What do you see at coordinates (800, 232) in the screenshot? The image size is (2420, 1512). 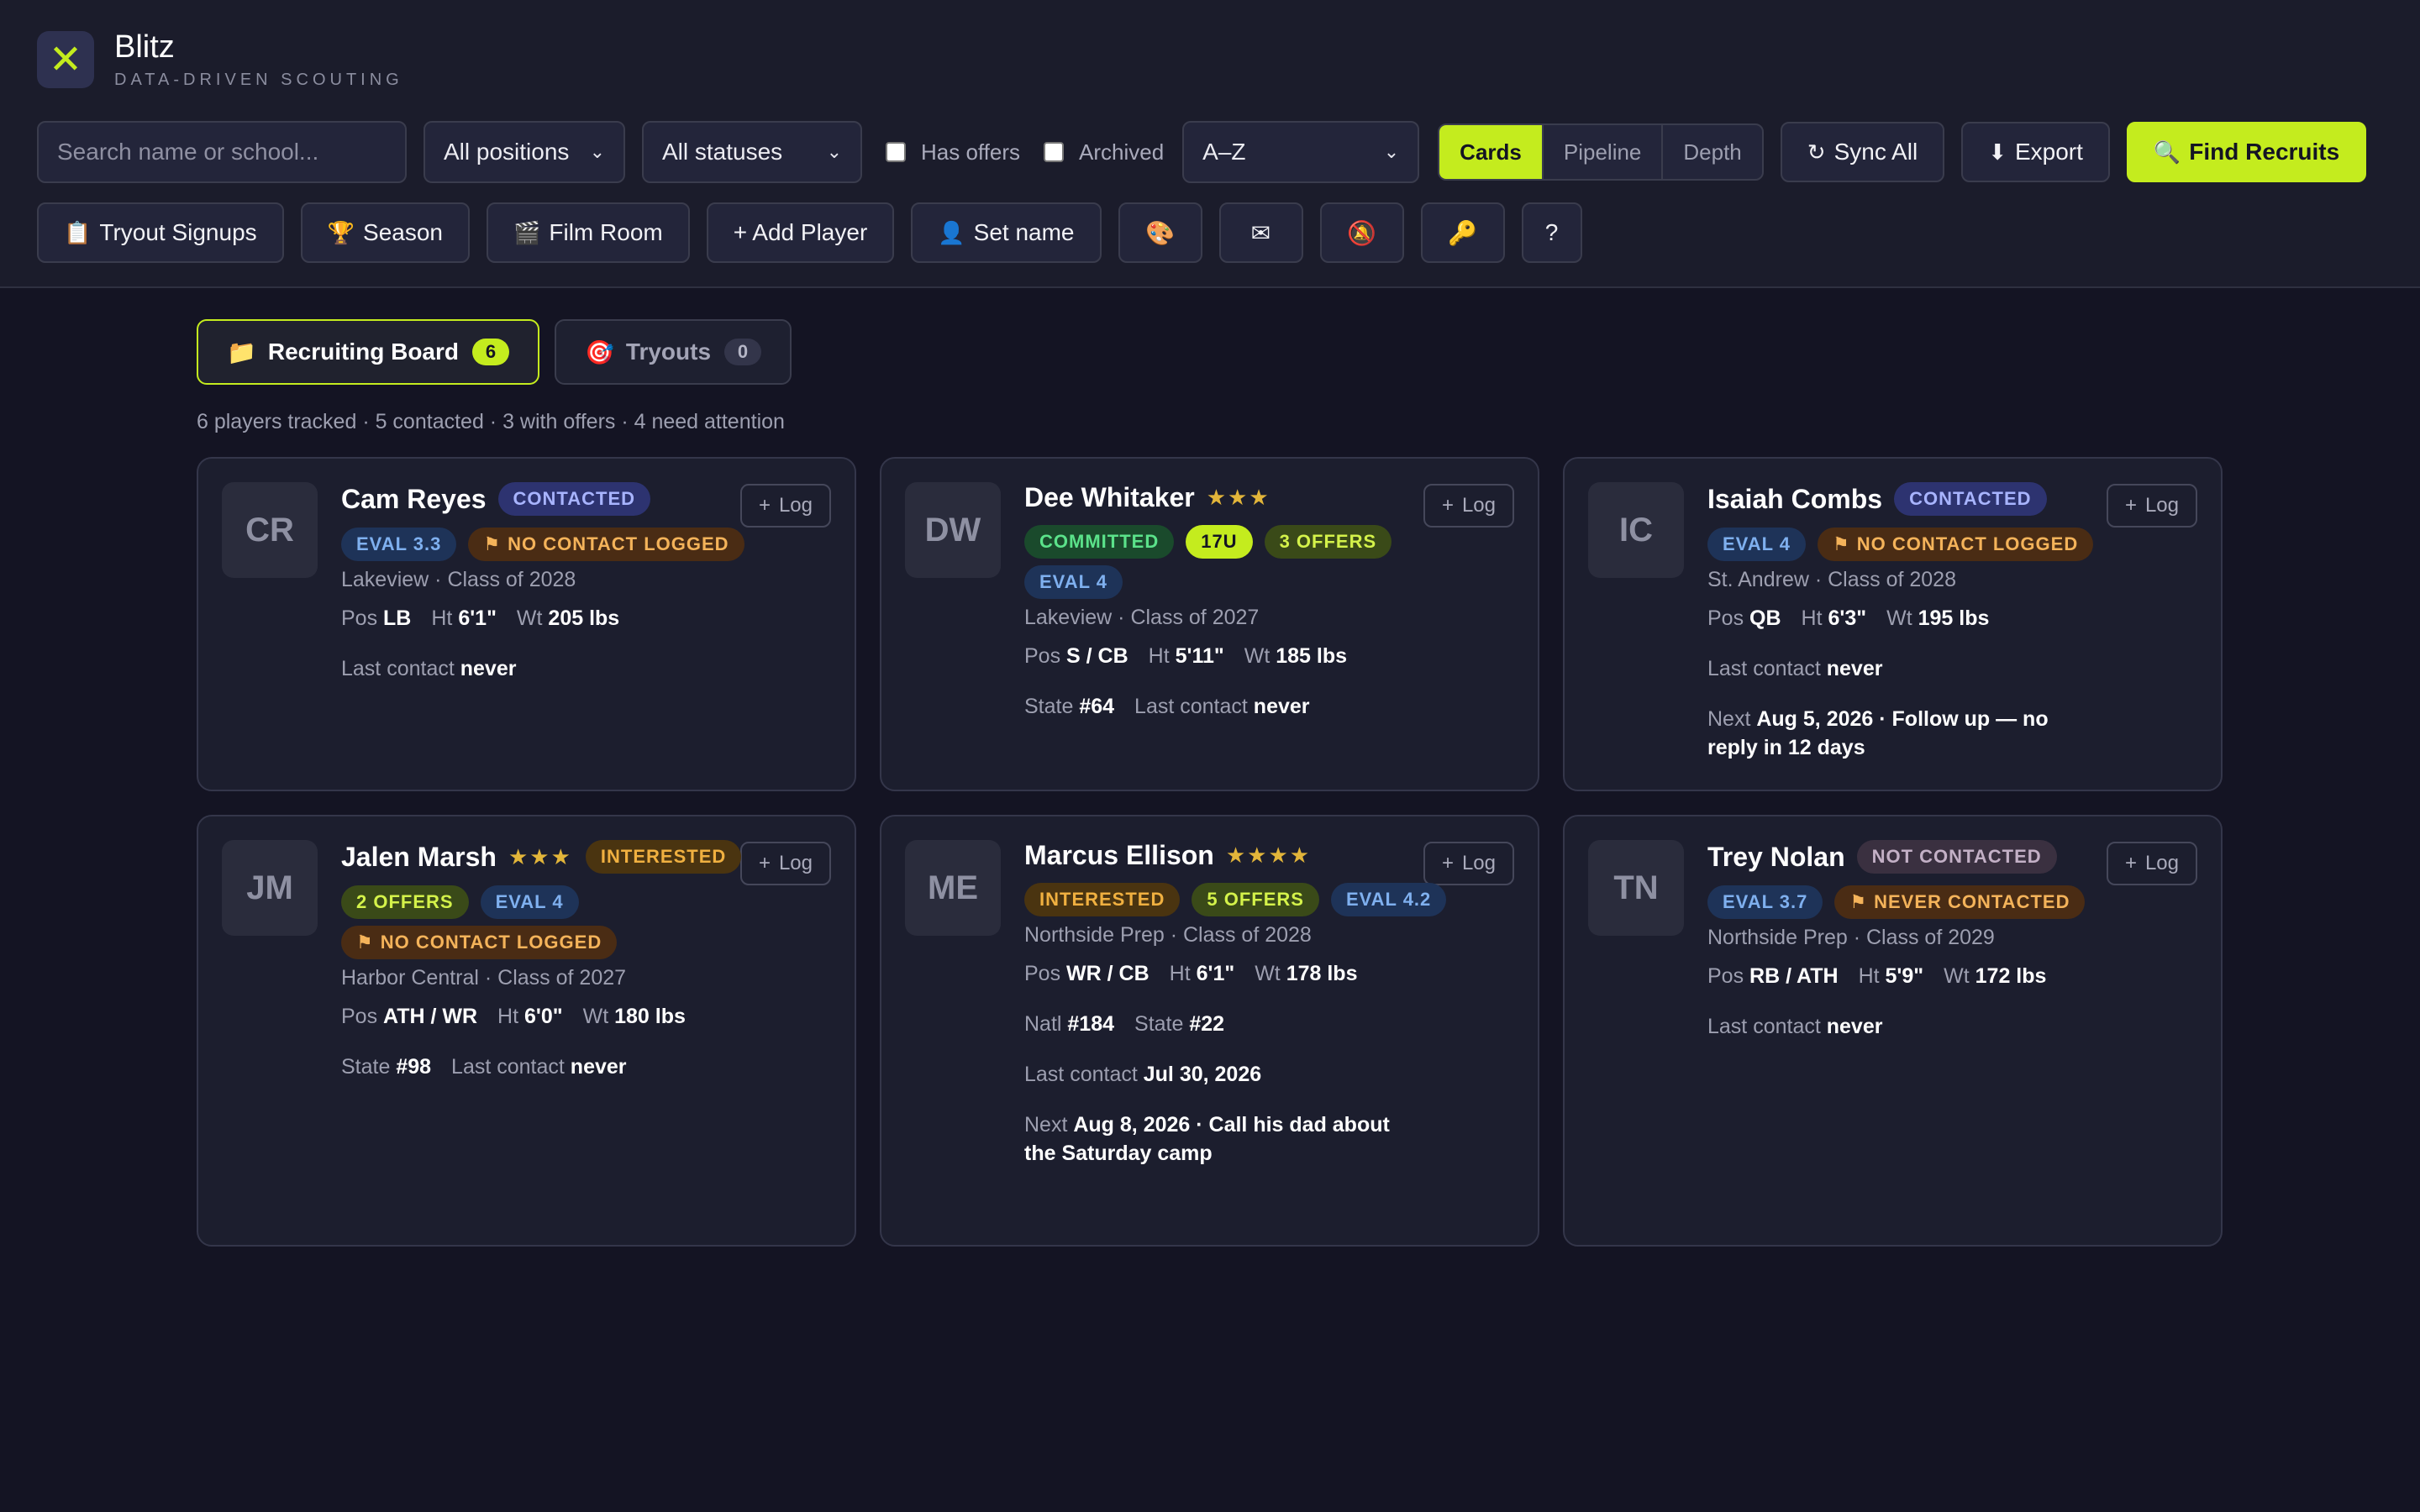 I see `add-player-button: + Add Player` at bounding box center [800, 232].